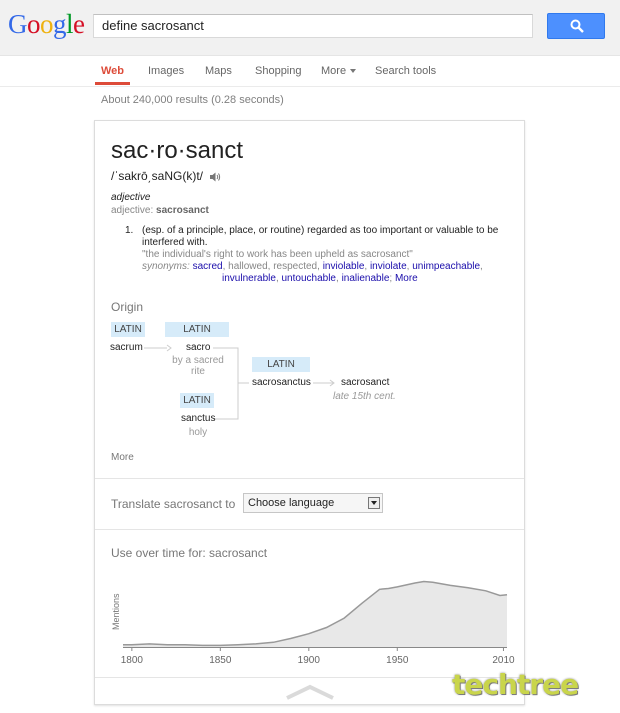 This screenshot has width=620, height=713. I want to click on x-tick-label: 1900, so click(309, 660).